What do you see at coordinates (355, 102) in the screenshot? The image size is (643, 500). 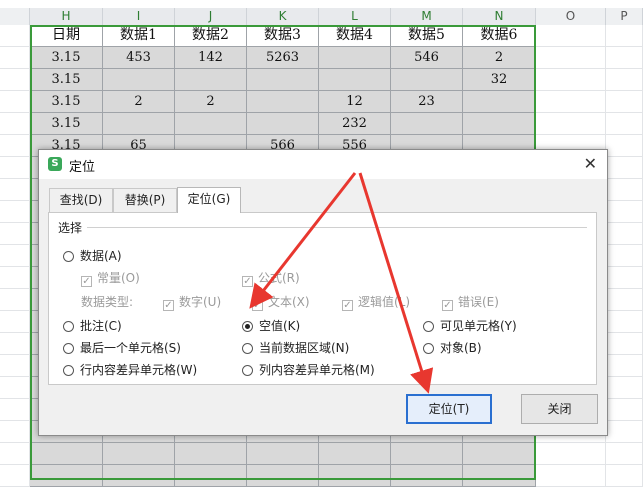 I see `data-cell: 12` at bounding box center [355, 102].